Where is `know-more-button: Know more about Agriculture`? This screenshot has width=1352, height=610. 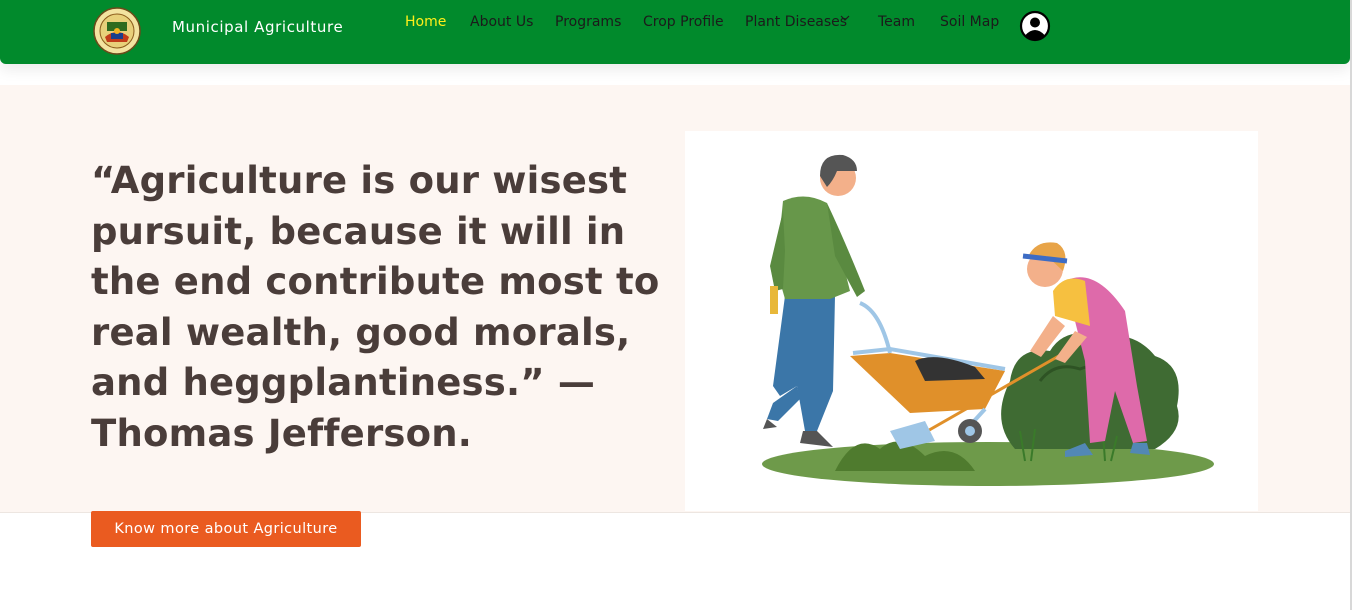 know-more-button: Know more about Agriculture is located at coordinates (226, 529).